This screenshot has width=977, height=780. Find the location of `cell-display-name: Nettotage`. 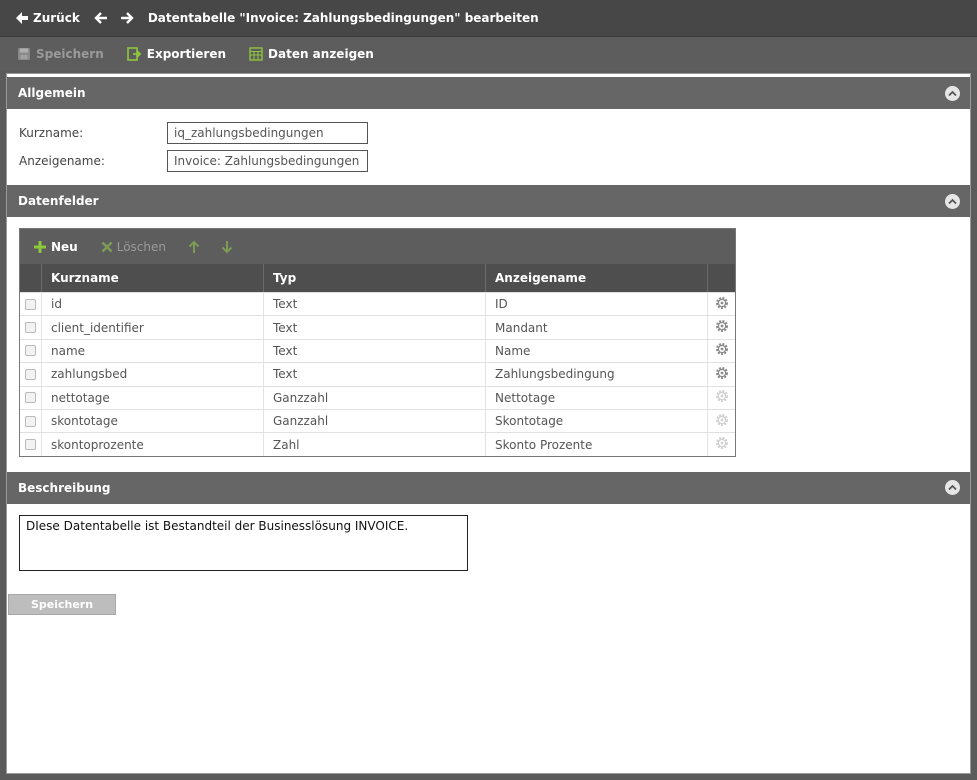

cell-display-name: Nettotage is located at coordinates (597, 397).